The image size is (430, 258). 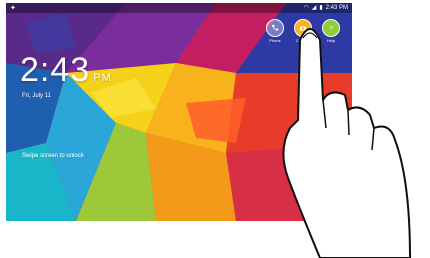 What do you see at coordinates (303, 40) in the screenshot?
I see `shortcut-label: Camera` at bounding box center [303, 40].